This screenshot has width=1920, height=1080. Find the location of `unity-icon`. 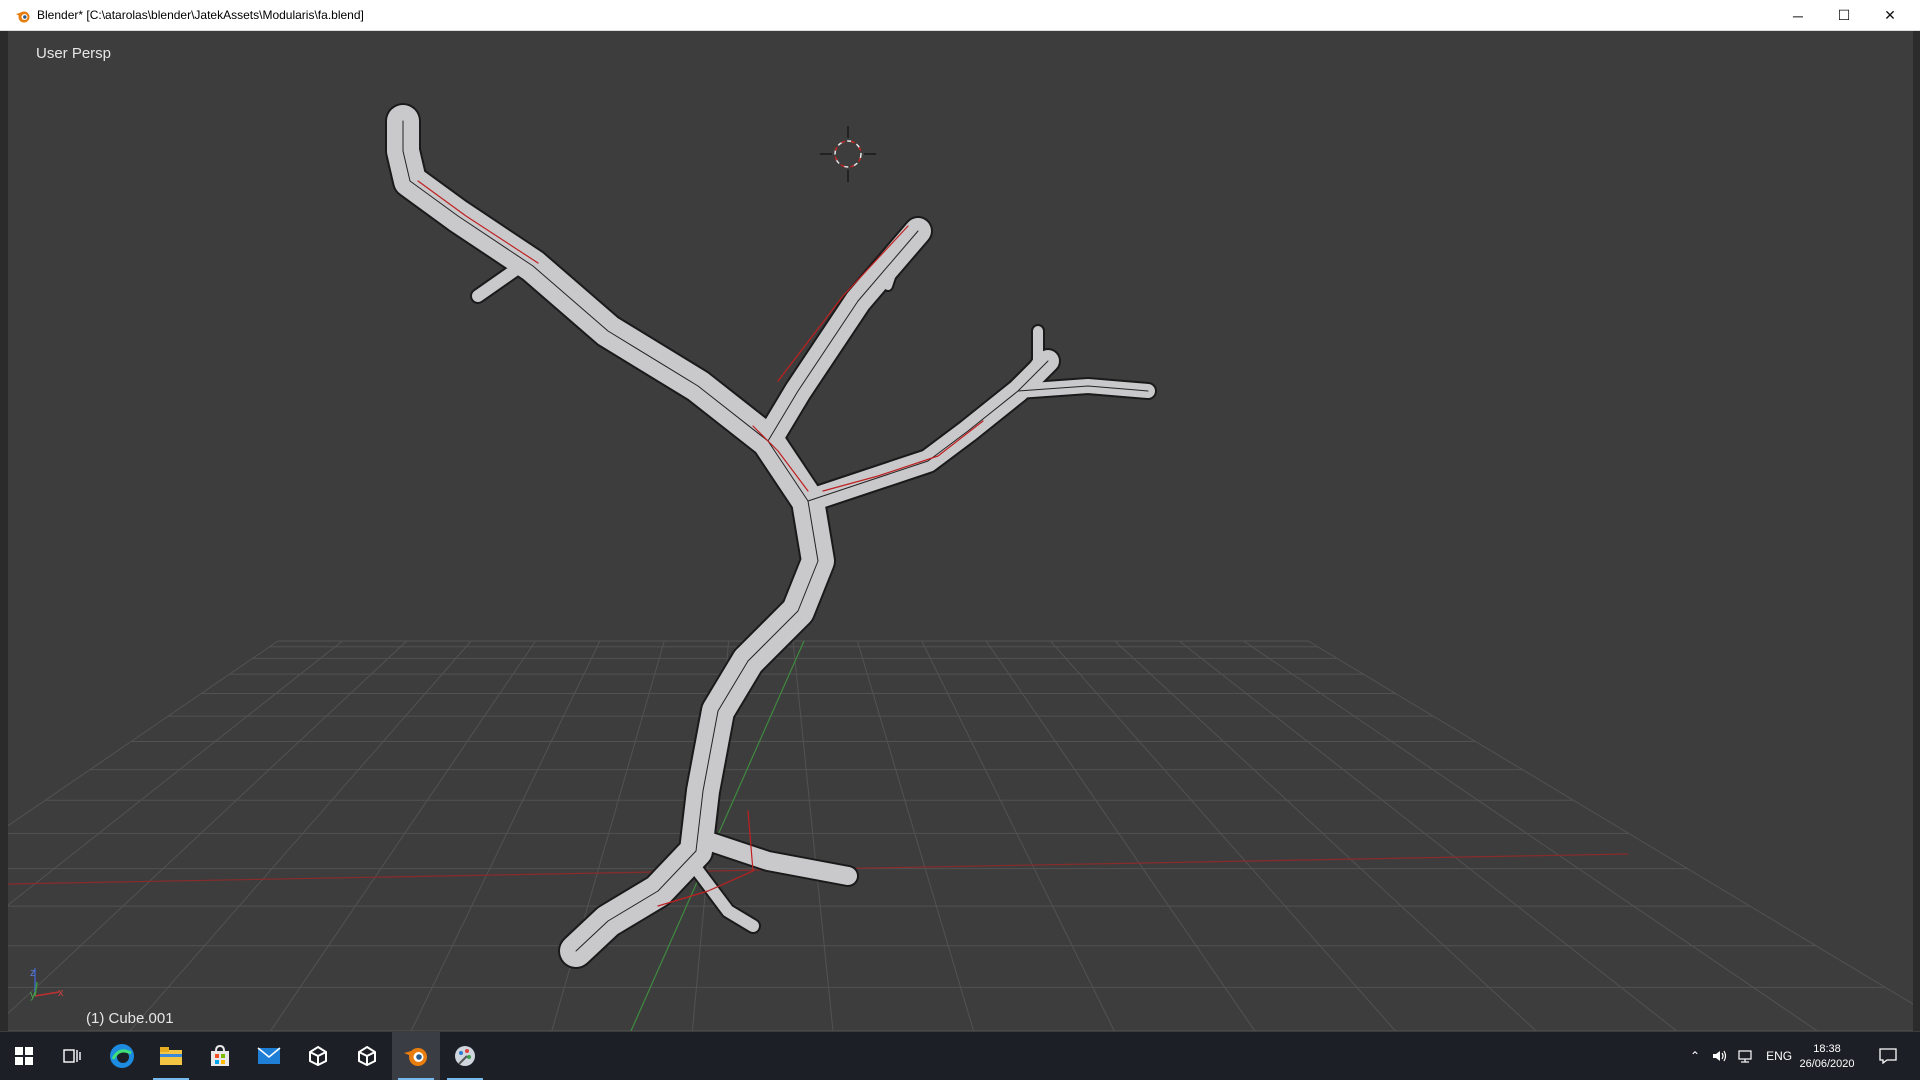

unity-icon is located at coordinates (318, 1056).